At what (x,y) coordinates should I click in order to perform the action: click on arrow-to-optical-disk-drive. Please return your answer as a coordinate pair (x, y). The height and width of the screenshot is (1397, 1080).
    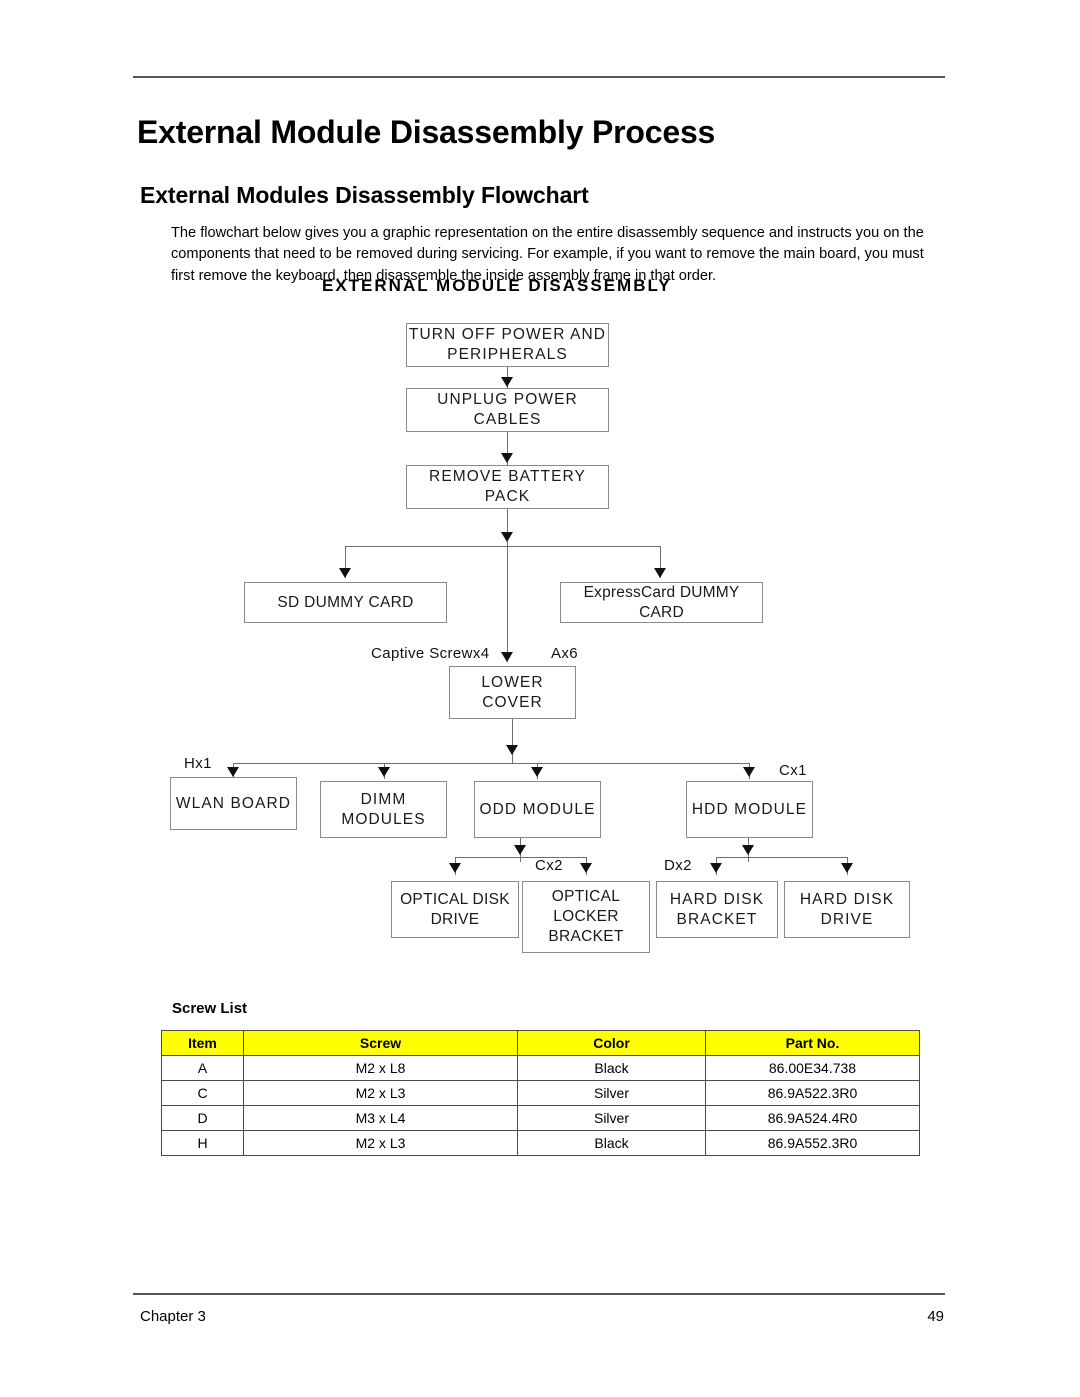
    Looking at the image, I should click on (455, 868).